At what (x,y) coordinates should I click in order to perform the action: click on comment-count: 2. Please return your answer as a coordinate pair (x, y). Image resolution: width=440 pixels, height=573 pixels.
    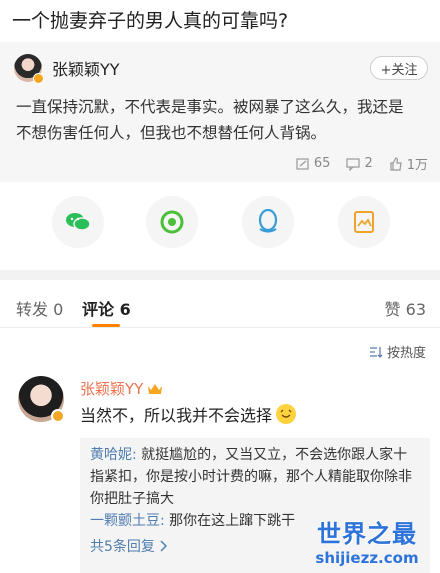
    Looking at the image, I should click on (368, 163).